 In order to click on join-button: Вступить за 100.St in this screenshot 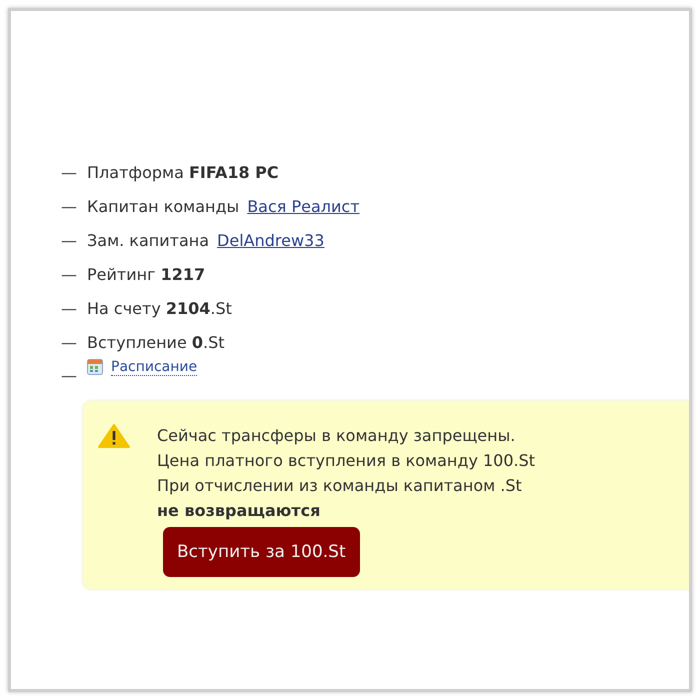, I will do `click(261, 552)`.